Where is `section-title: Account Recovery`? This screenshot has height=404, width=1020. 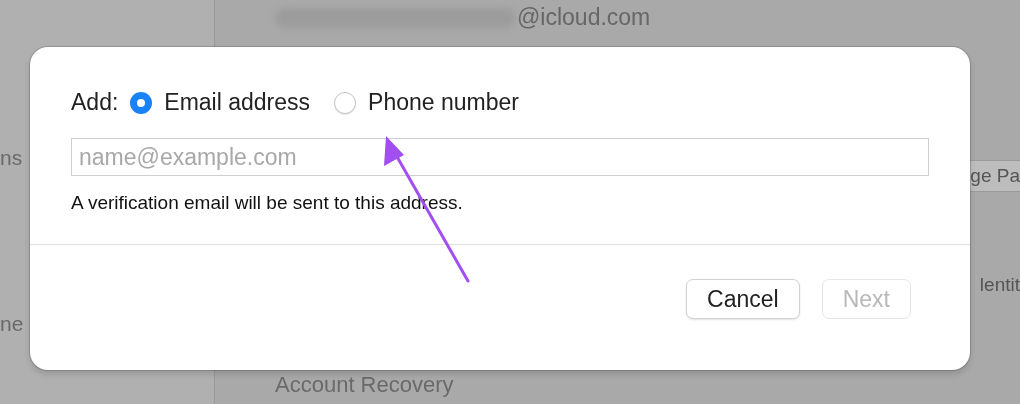
section-title: Account Recovery is located at coordinates (365, 385).